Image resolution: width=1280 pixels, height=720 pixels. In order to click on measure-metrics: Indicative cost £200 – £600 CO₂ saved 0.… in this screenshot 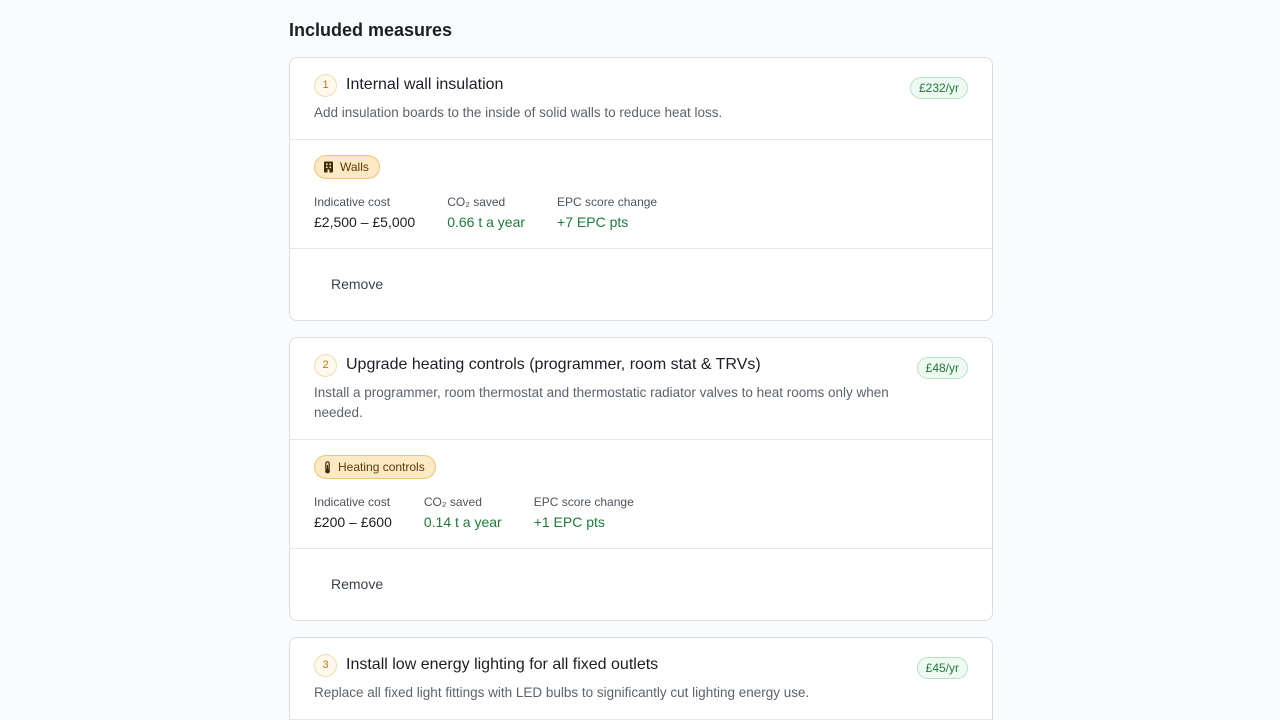, I will do `click(474, 512)`.